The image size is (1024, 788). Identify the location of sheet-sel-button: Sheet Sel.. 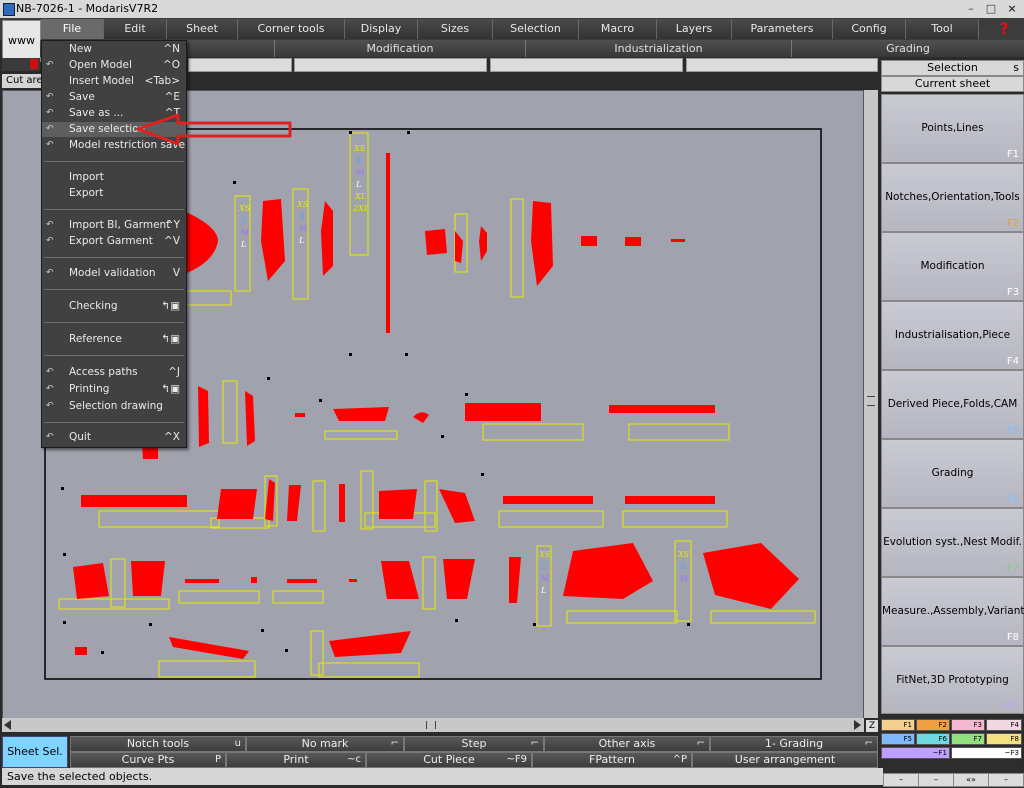
(35, 752).